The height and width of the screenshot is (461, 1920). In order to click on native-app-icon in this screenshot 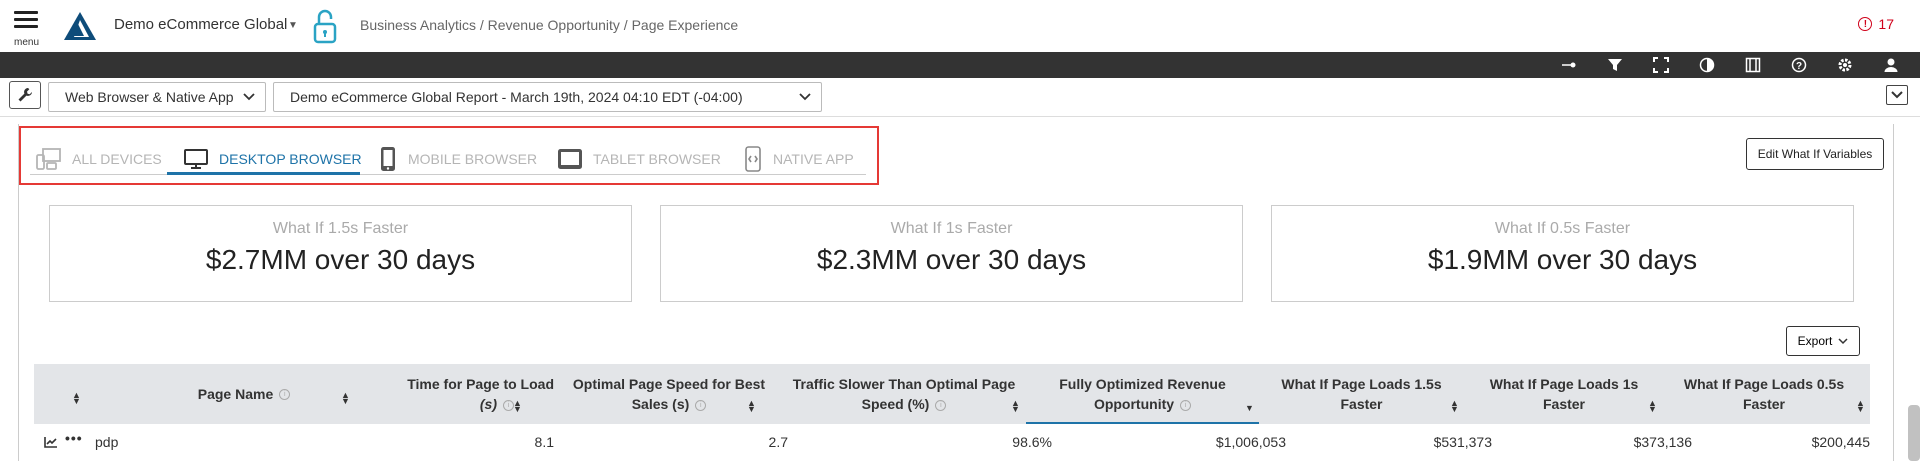, I will do `click(753, 159)`.